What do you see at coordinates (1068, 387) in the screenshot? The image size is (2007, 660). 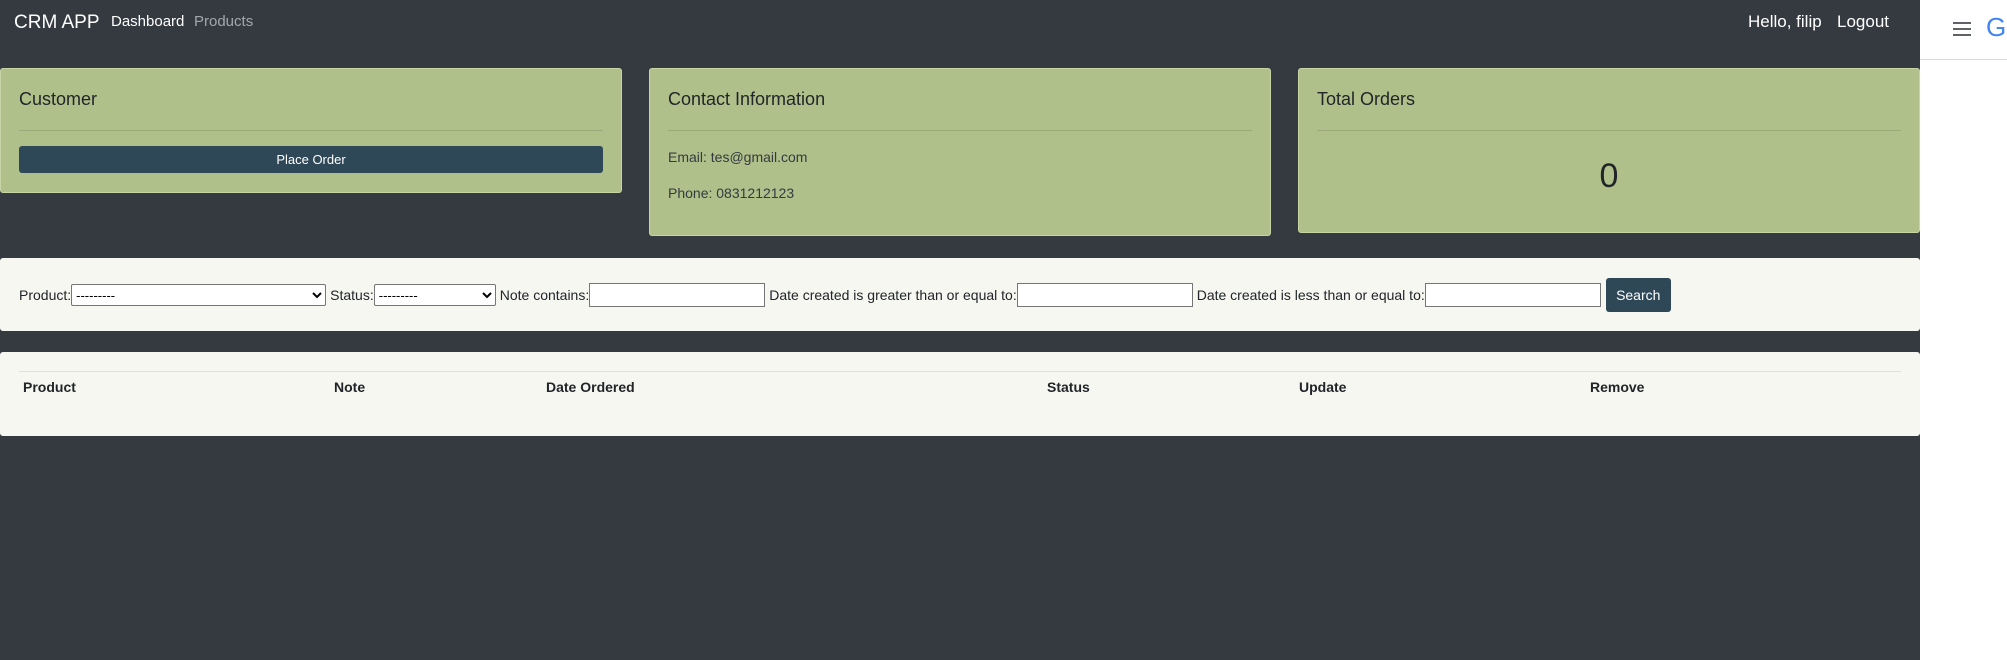 I see `column-header-status: Status` at bounding box center [1068, 387].